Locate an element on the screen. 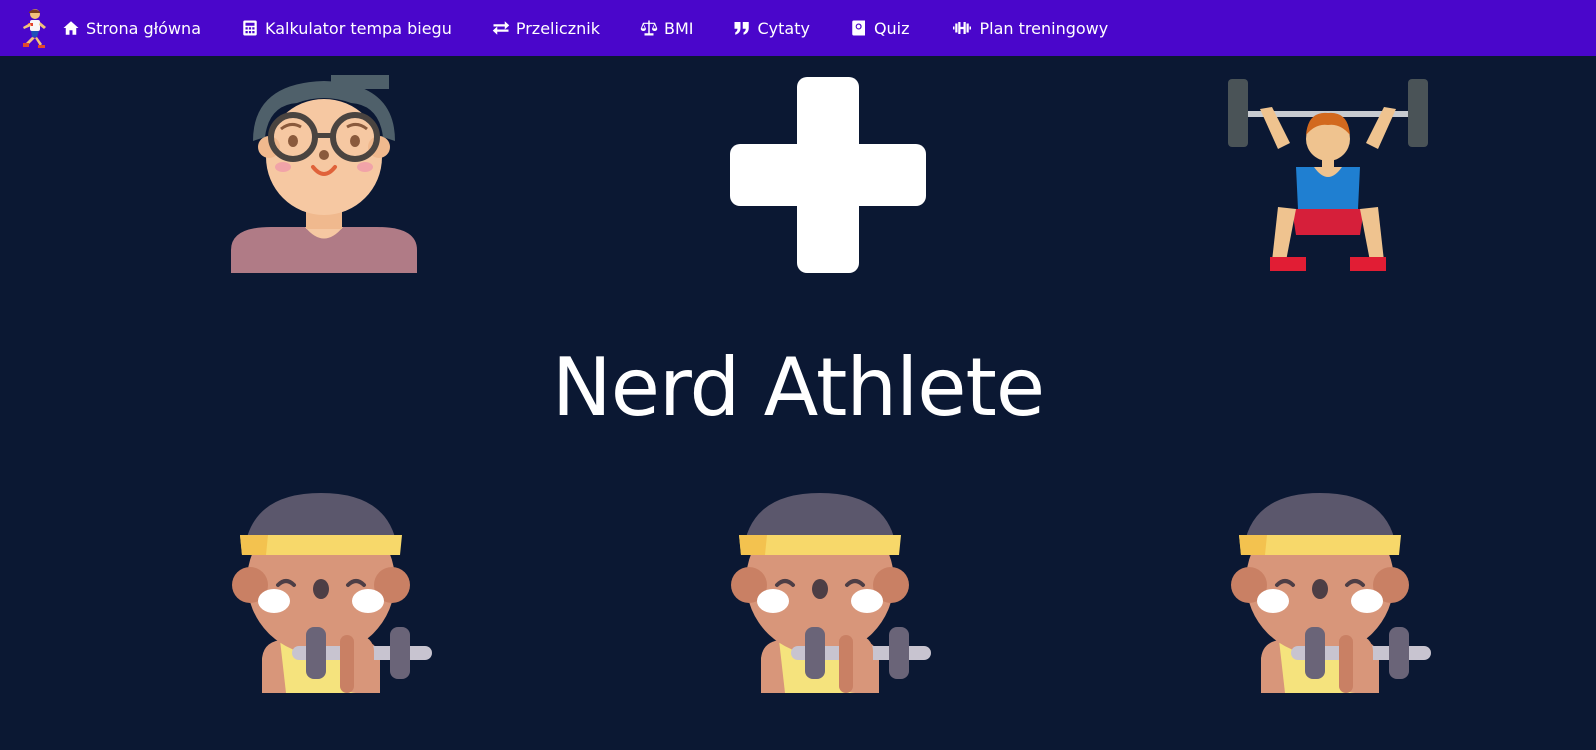 Image resolution: width=1596 pixels, height=750 pixels. calculator-icon is located at coordinates (250, 28).